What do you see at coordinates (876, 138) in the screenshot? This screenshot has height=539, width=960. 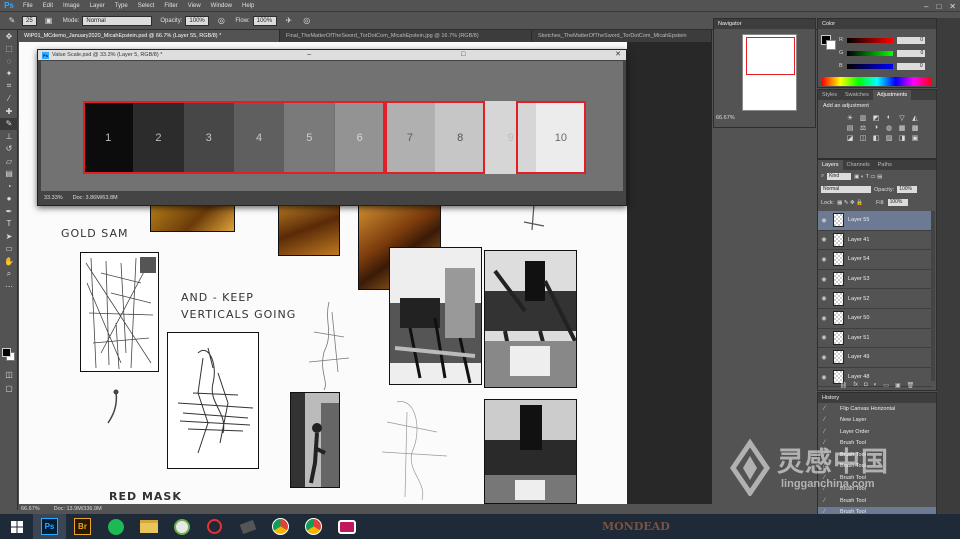 I see `adjustment-icon: ◧` at bounding box center [876, 138].